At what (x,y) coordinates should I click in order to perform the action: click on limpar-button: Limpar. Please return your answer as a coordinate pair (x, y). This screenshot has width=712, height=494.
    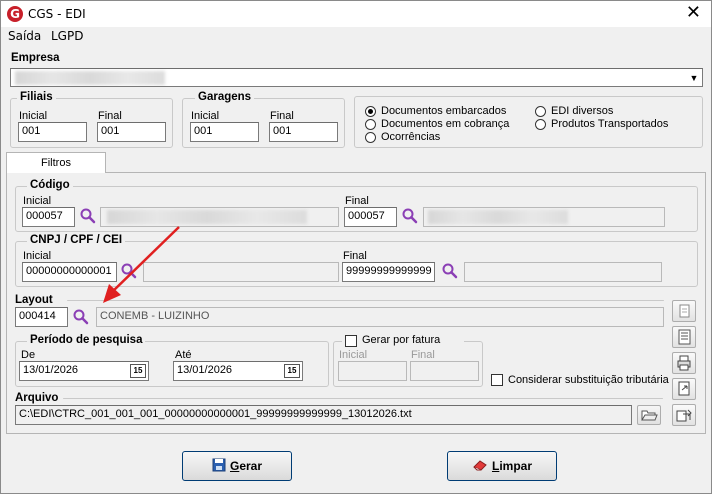
    Looking at the image, I should click on (502, 466).